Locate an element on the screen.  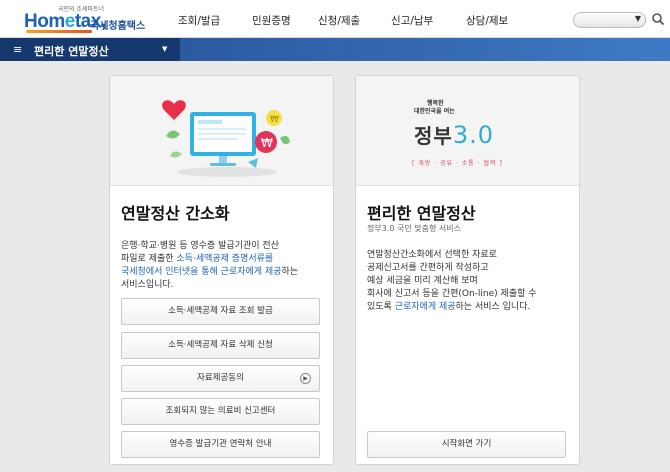
sub-nav-bar: ≡ 편리한 연말정산 ▼ is located at coordinates (335, 49).